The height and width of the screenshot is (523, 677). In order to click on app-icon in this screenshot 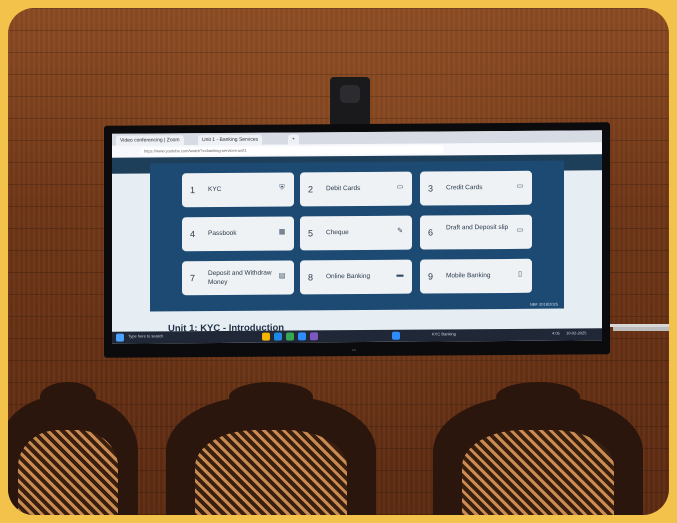, I will do `click(396, 335)`.